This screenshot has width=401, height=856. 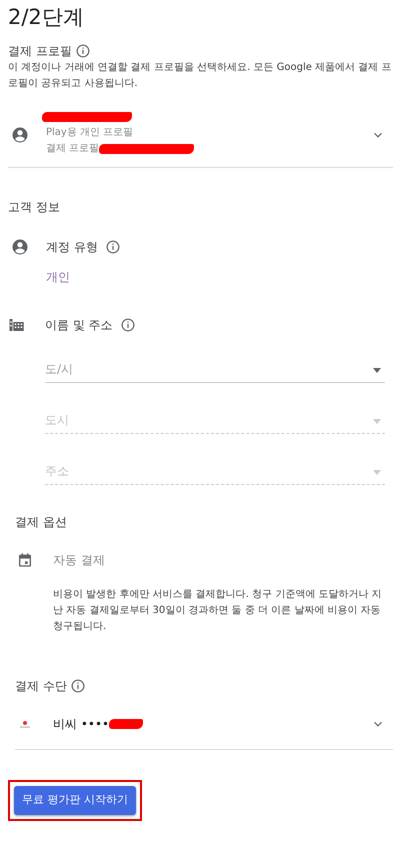 I want to click on redaction-mark, so click(x=126, y=724).